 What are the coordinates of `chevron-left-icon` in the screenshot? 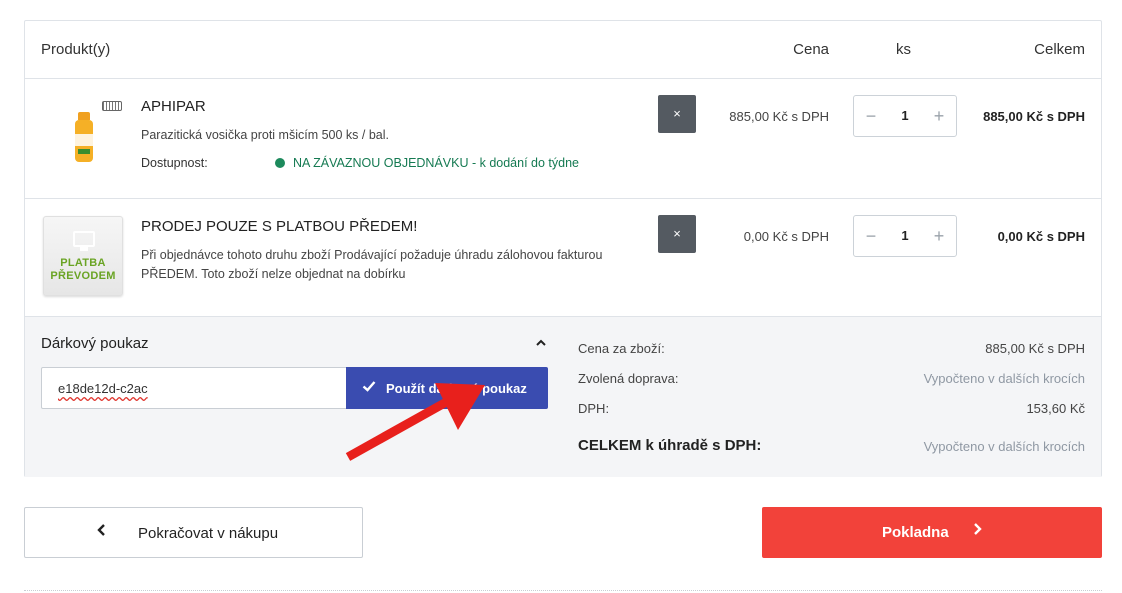 It's located at (102, 532).